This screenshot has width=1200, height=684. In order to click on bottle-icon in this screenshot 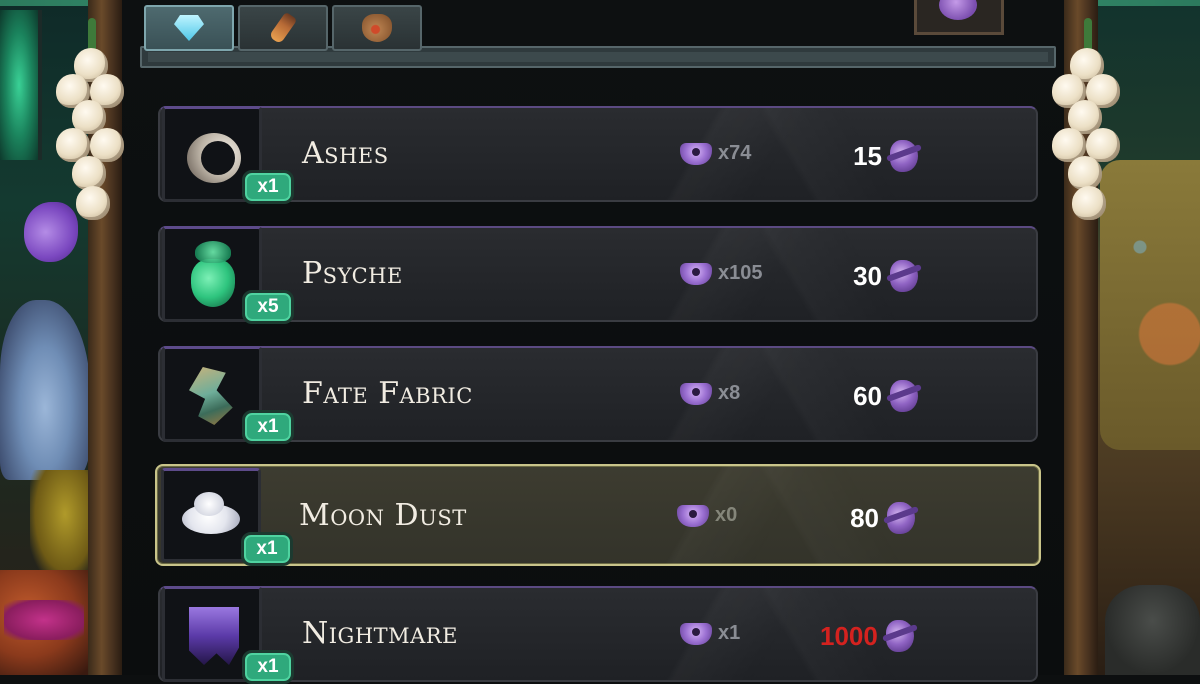, I will do `click(283, 28)`.